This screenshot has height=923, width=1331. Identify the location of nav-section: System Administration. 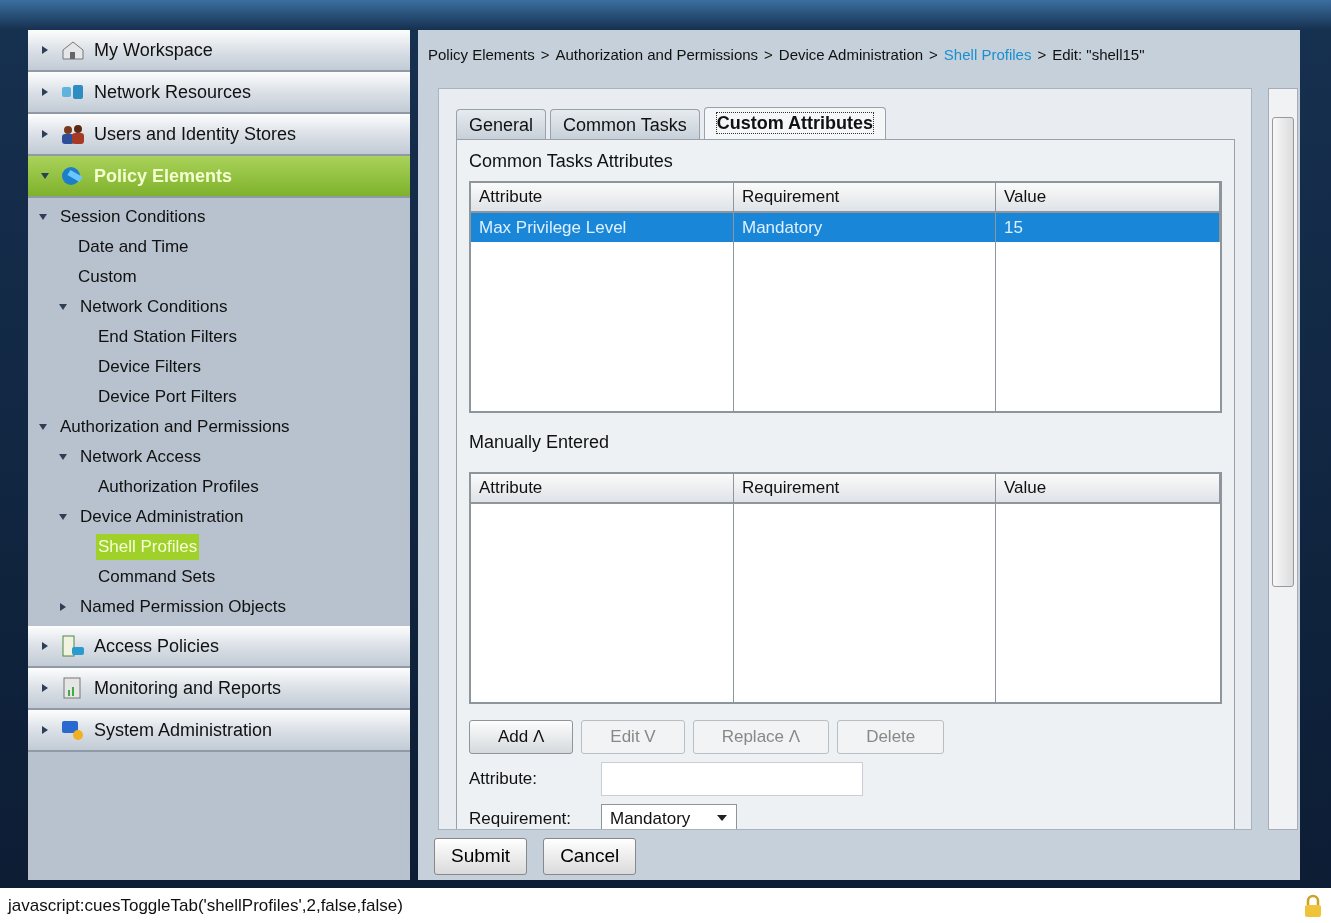
(219, 731).